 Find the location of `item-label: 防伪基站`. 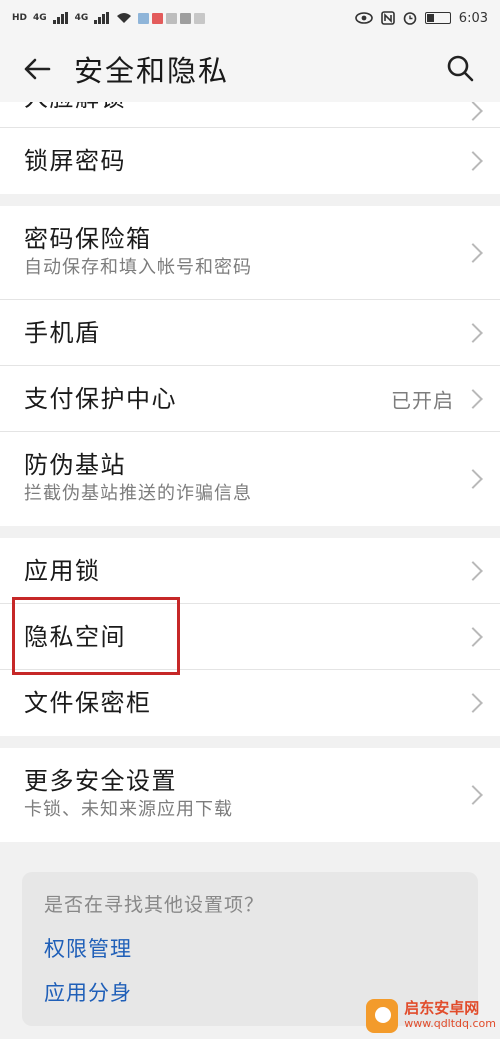

item-label: 防伪基站 is located at coordinates (75, 465).